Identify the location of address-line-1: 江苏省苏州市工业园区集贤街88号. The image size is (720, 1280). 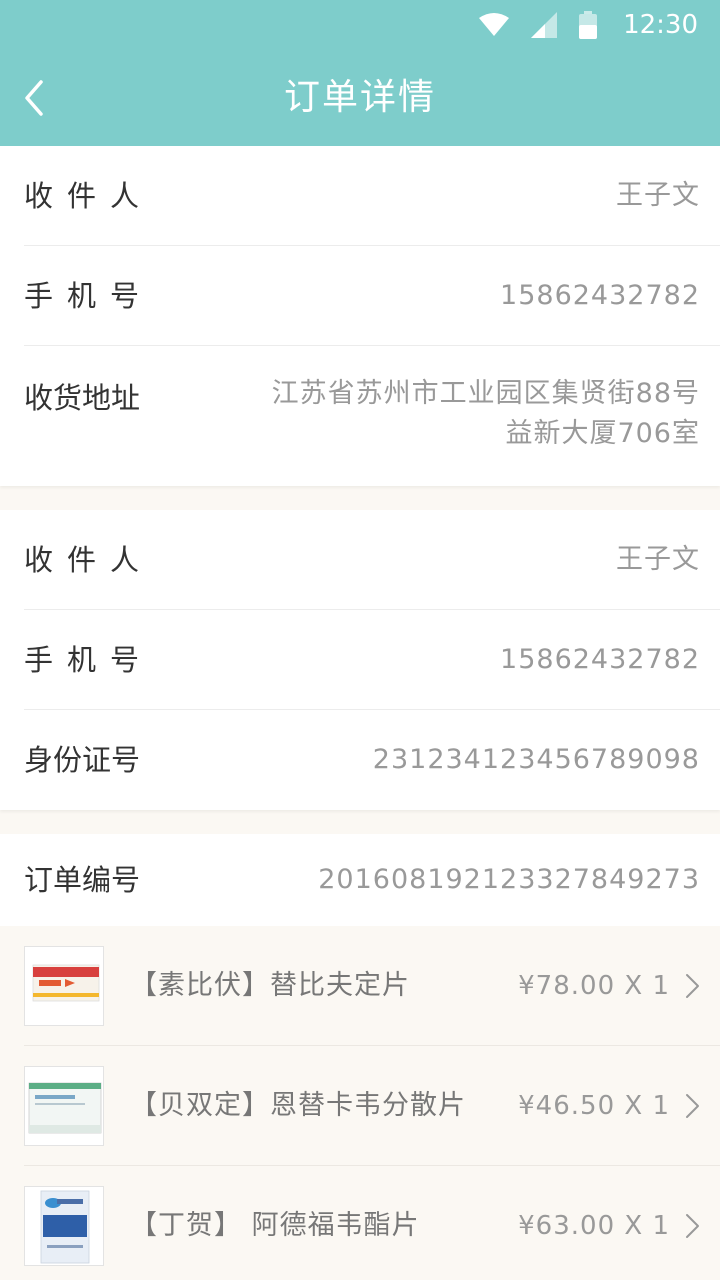
(485, 393).